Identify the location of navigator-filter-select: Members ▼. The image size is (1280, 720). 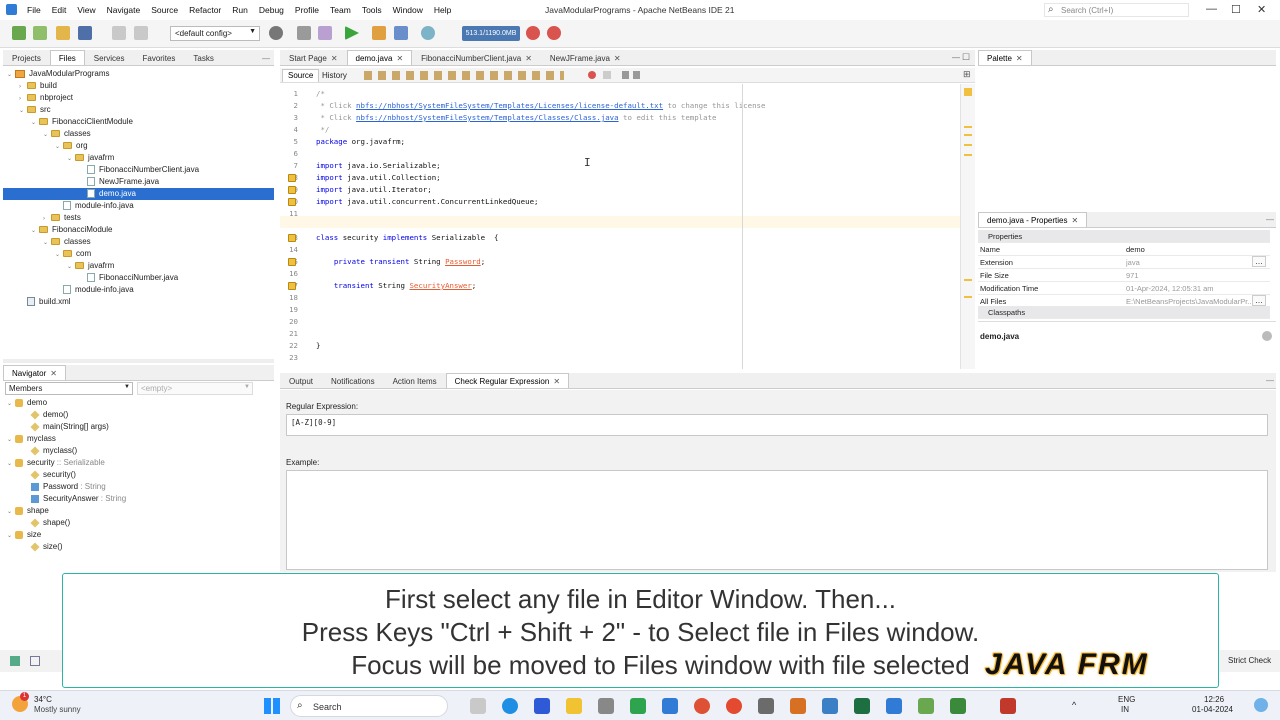
(69, 388).